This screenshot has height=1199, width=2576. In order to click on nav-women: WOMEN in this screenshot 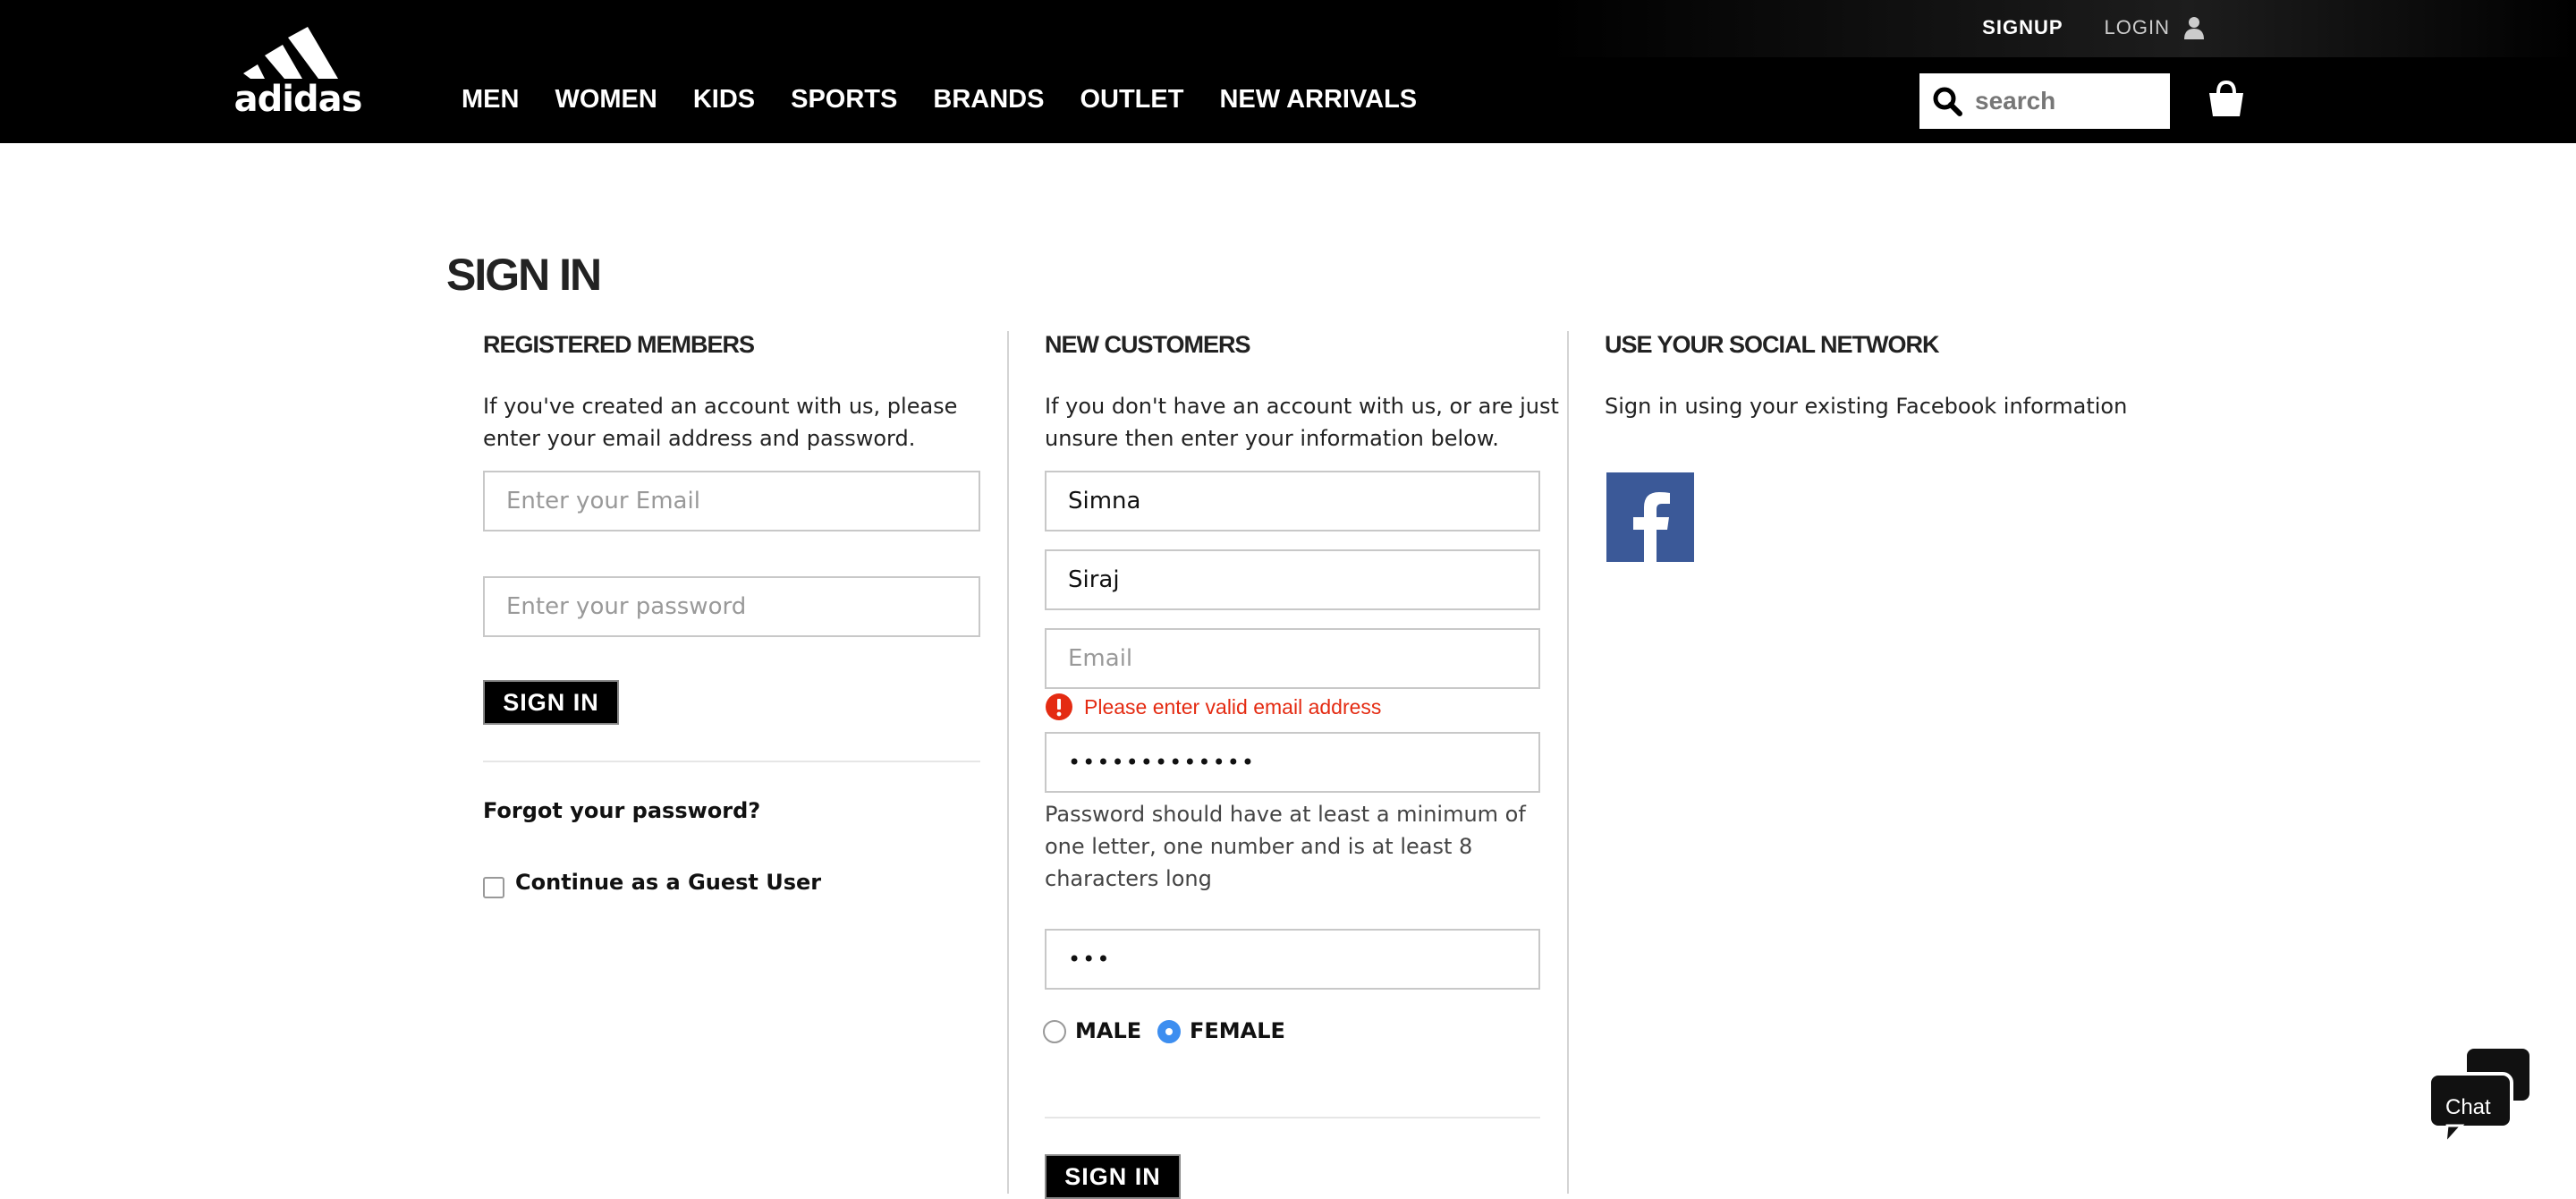, I will do `click(606, 100)`.